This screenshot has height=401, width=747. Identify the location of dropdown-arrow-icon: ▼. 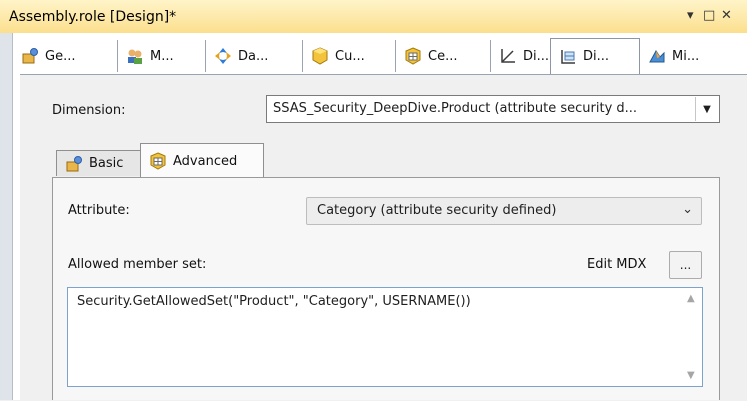
(706, 109).